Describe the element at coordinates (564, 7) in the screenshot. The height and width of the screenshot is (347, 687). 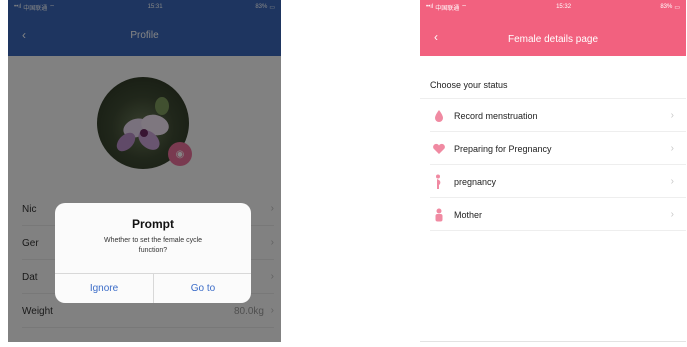
I see `status-time: 15:32` at that location.